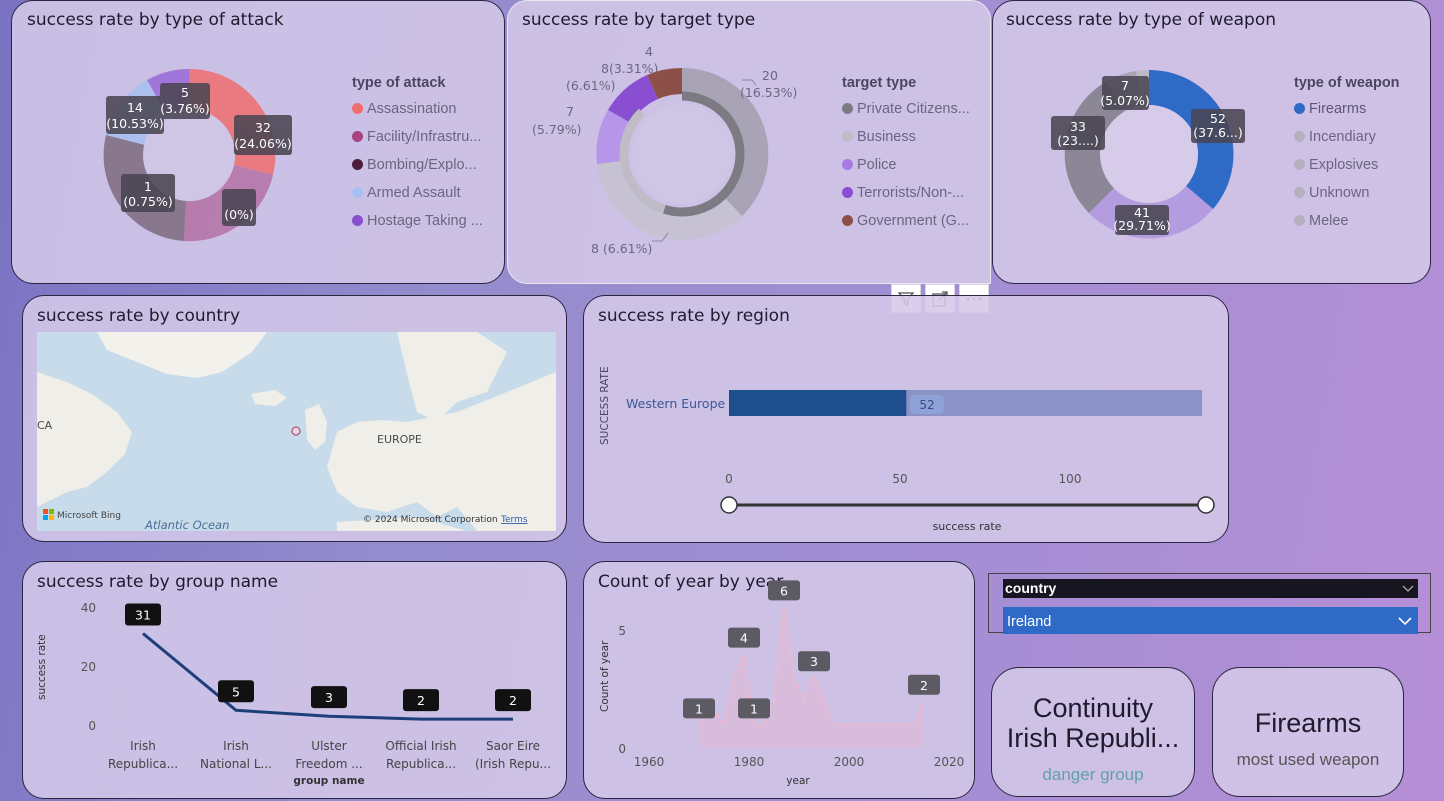 The height and width of the screenshot is (801, 1444). I want to click on map-land-britain, so click(316, 427).